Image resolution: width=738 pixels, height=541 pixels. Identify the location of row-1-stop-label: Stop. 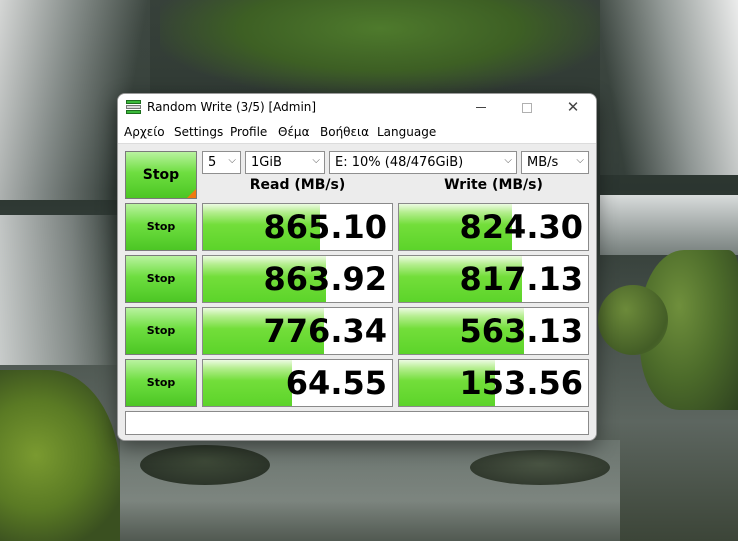
(161, 226).